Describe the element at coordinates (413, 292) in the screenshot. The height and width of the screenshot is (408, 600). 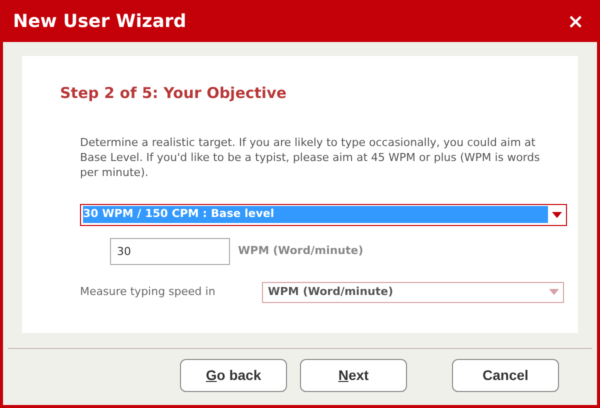
I see `unit-dropdown: WPM (Word/minute)` at that location.